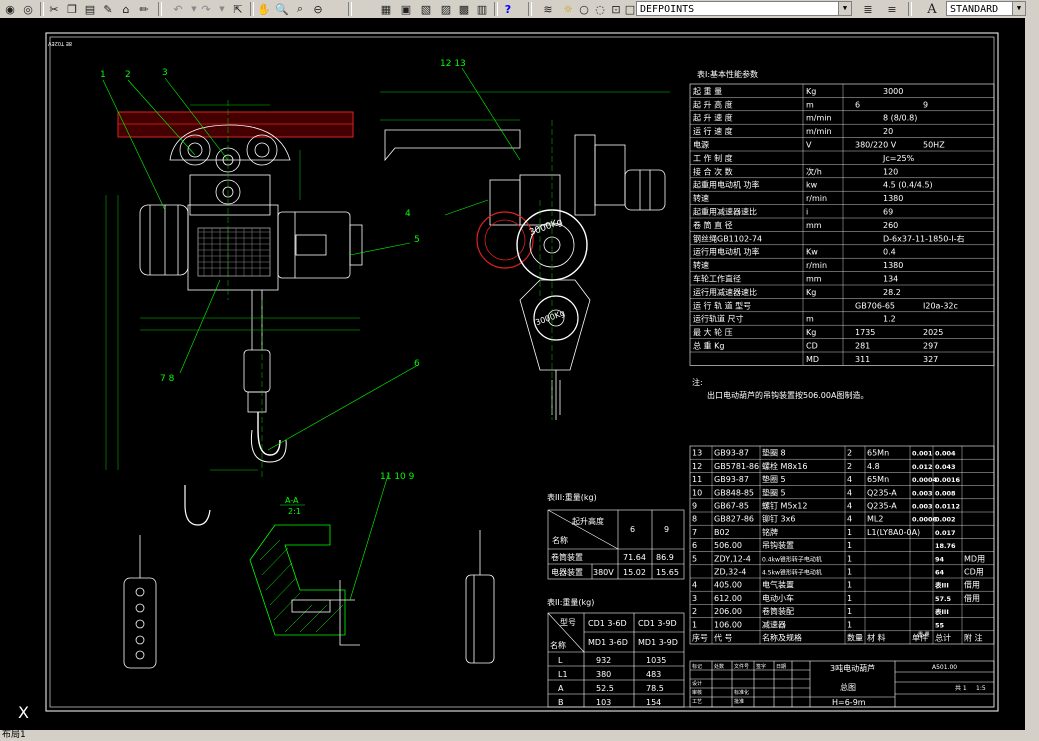  I want to click on table1-cell: 运 行 轨 道 型号, so click(722, 305).